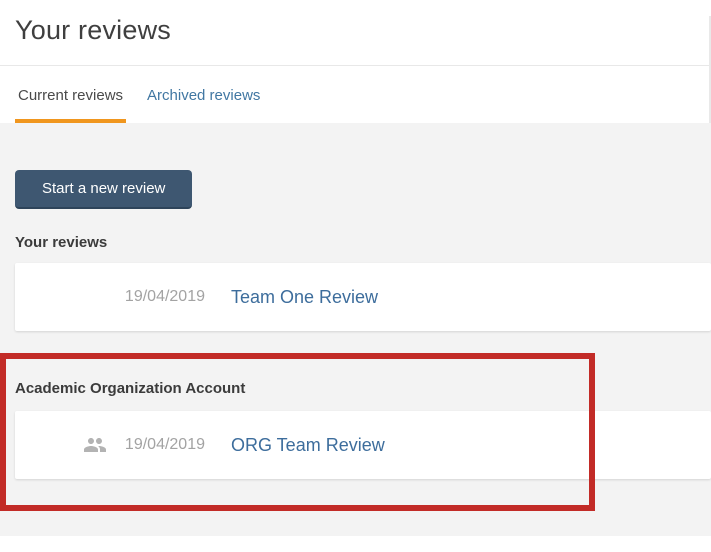 The height and width of the screenshot is (552, 711). I want to click on review-row-team-one: 19/04/2019 Team One Review, so click(363, 297).